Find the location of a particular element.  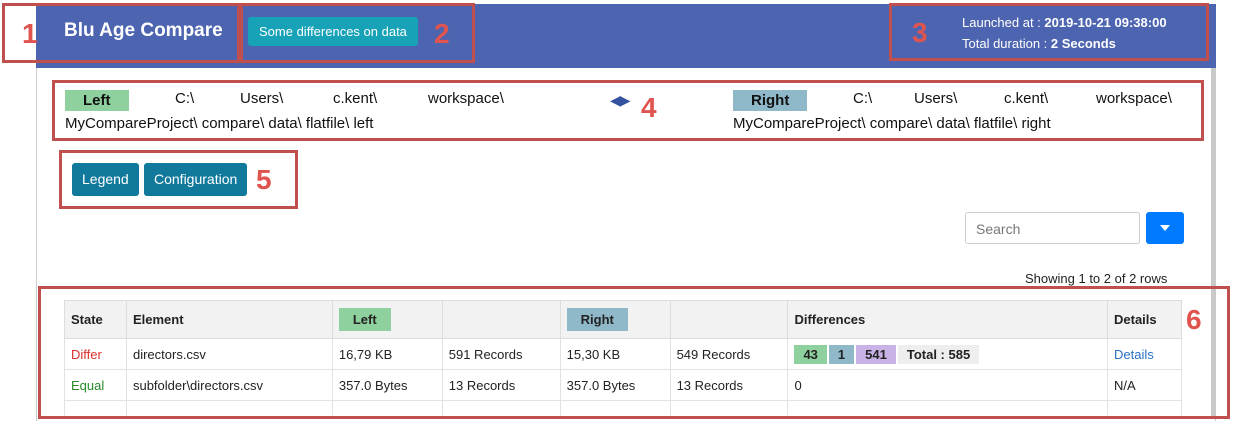

annotation-number-6: 6 is located at coordinates (1194, 319).